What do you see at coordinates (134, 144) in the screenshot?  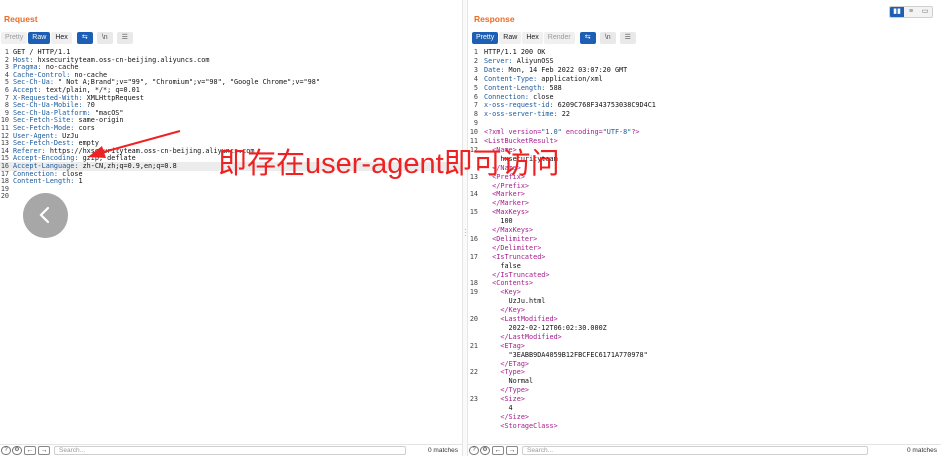 I see `annotation-arrow` at bounding box center [134, 144].